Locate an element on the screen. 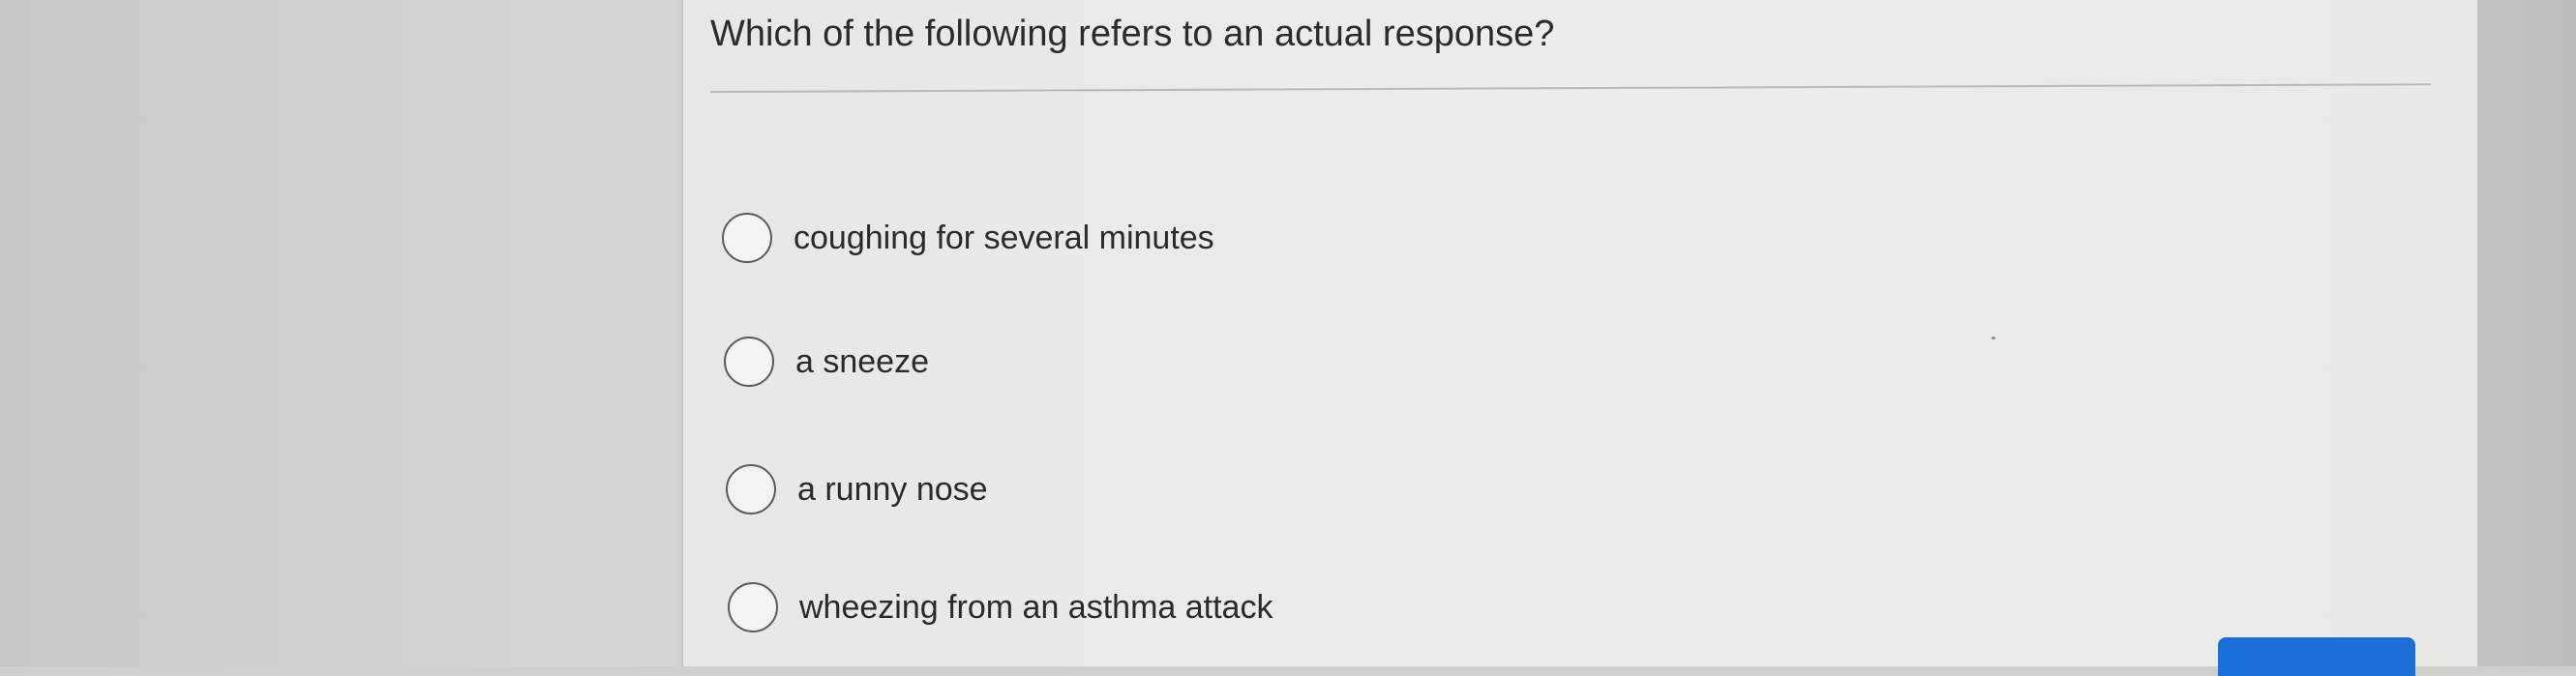 Image resolution: width=2576 pixels, height=676 pixels. choice-1-label: coughing for several minutes is located at coordinates (1004, 238).